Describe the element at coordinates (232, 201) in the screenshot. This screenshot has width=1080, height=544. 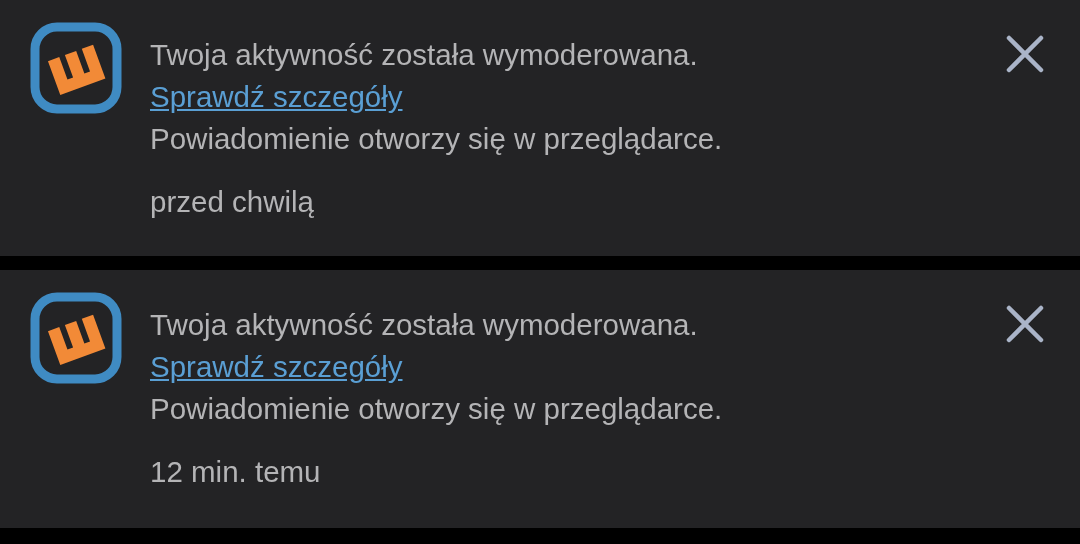
I see `notification-time: przed chwilą` at that location.